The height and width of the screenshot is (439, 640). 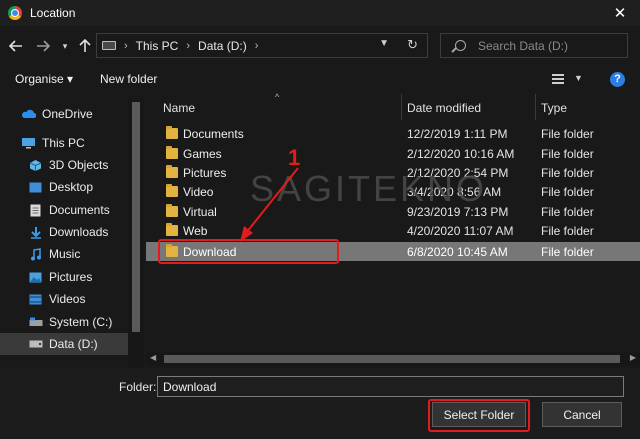 I want to click on sidebar-item-data-d: Data (D:), so click(x=64, y=344).